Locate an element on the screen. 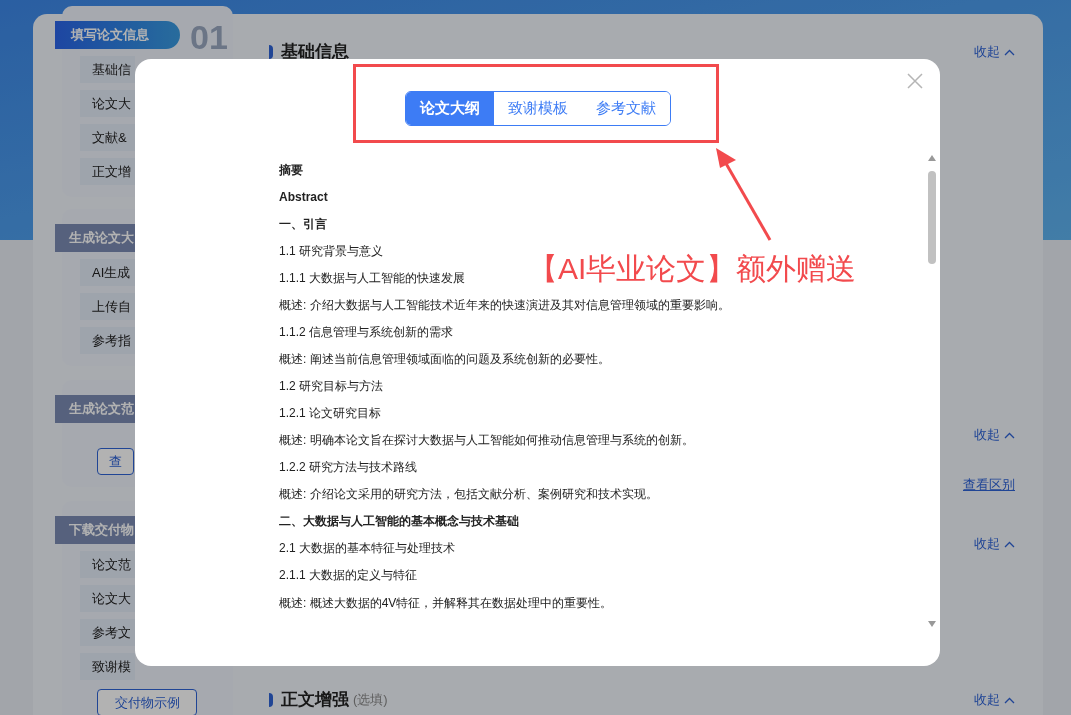 This screenshot has width=1071, height=715. scroll-thumb is located at coordinates (932, 217).